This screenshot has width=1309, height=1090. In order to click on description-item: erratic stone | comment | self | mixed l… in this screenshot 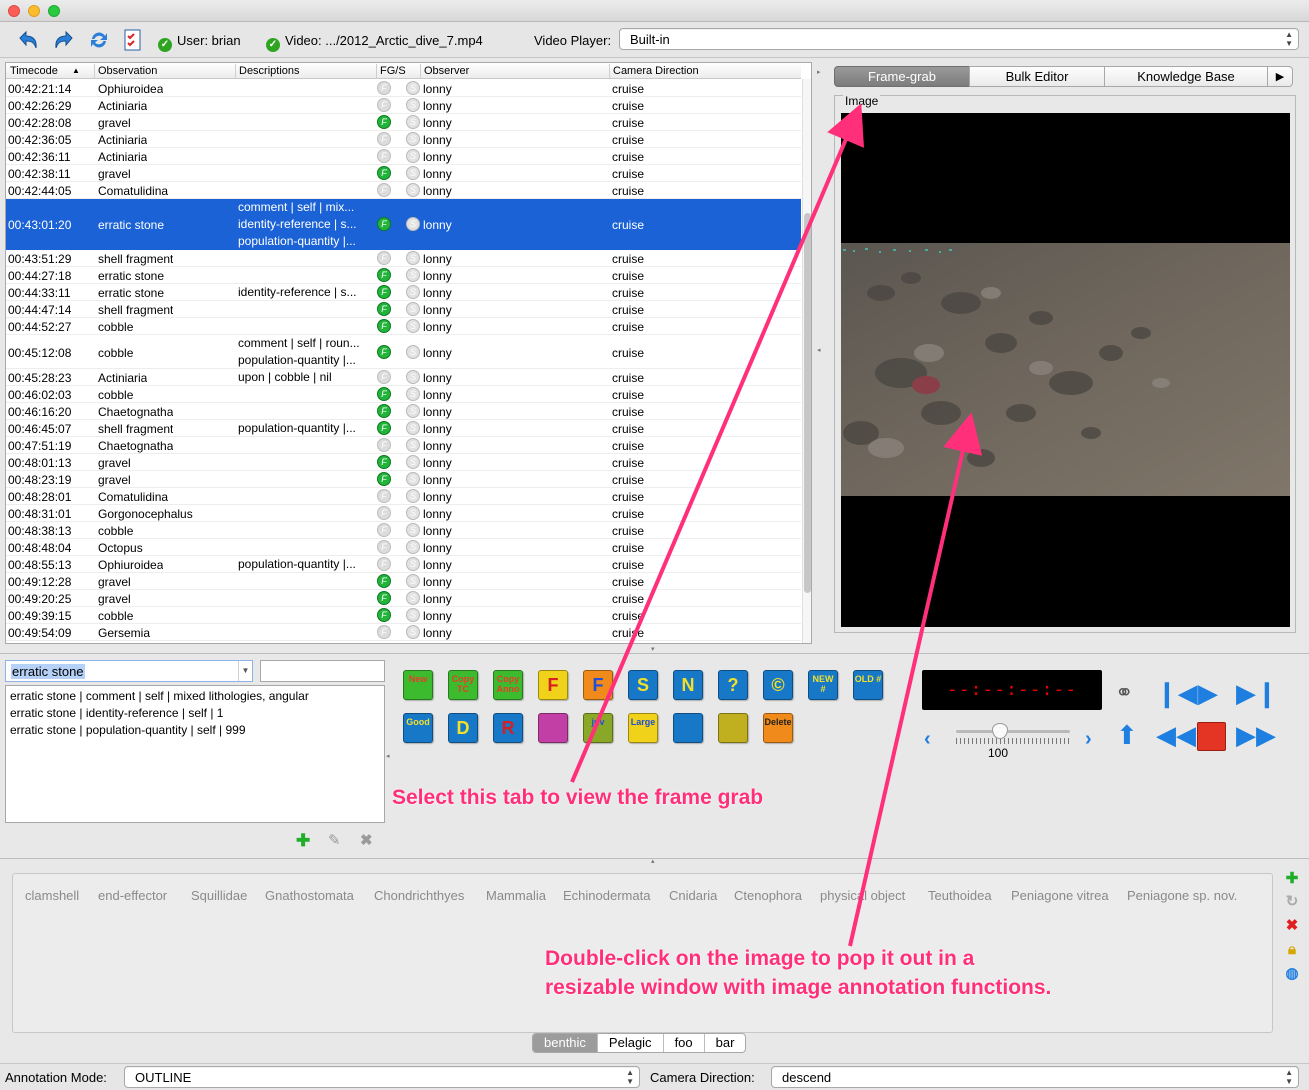, I will do `click(195, 696)`.